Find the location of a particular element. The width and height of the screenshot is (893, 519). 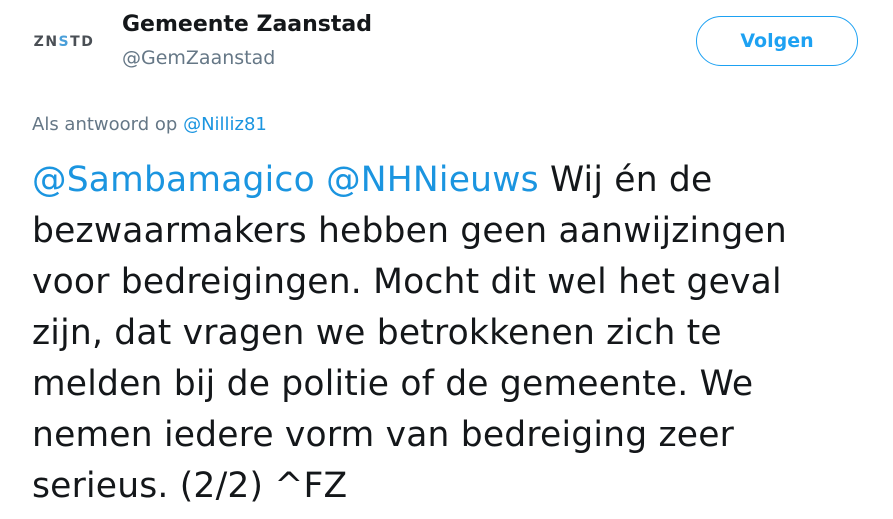

logo-text-accent: S is located at coordinates (64, 42).